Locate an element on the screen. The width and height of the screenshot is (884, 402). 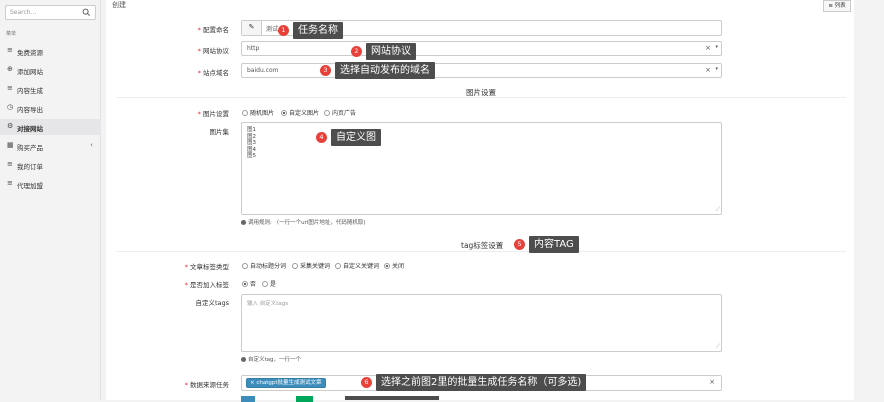
calendar-icon: ▦ is located at coordinates (10, 145).